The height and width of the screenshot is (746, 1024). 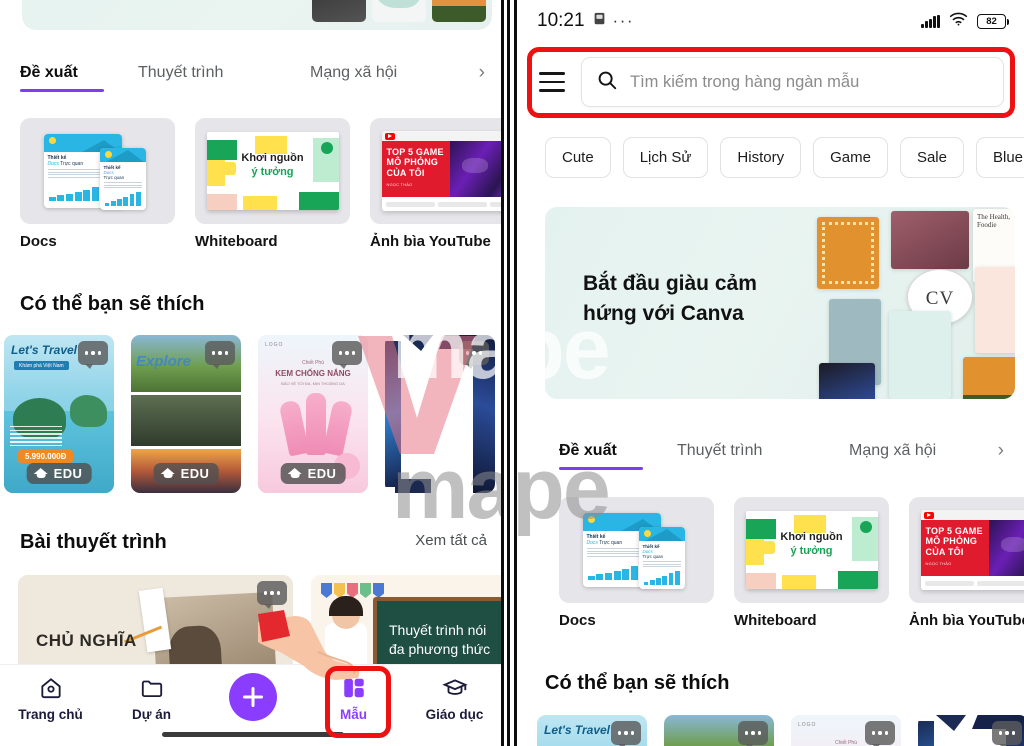 What do you see at coordinates (38, 241) in the screenshot?
I see `category-label-docs: Docs` at bounding box center [38, 241].